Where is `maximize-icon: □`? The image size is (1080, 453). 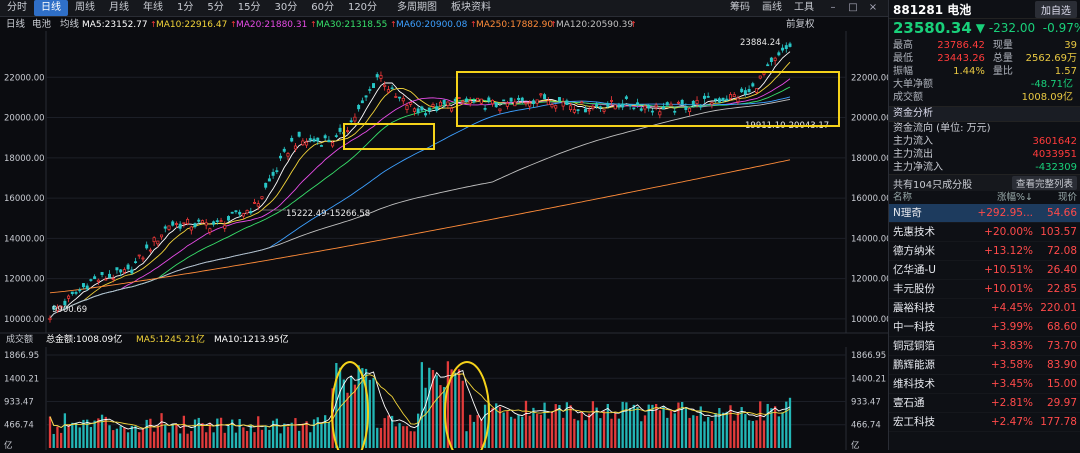 maximize-icon: □ is located at coordinates (853, 8).